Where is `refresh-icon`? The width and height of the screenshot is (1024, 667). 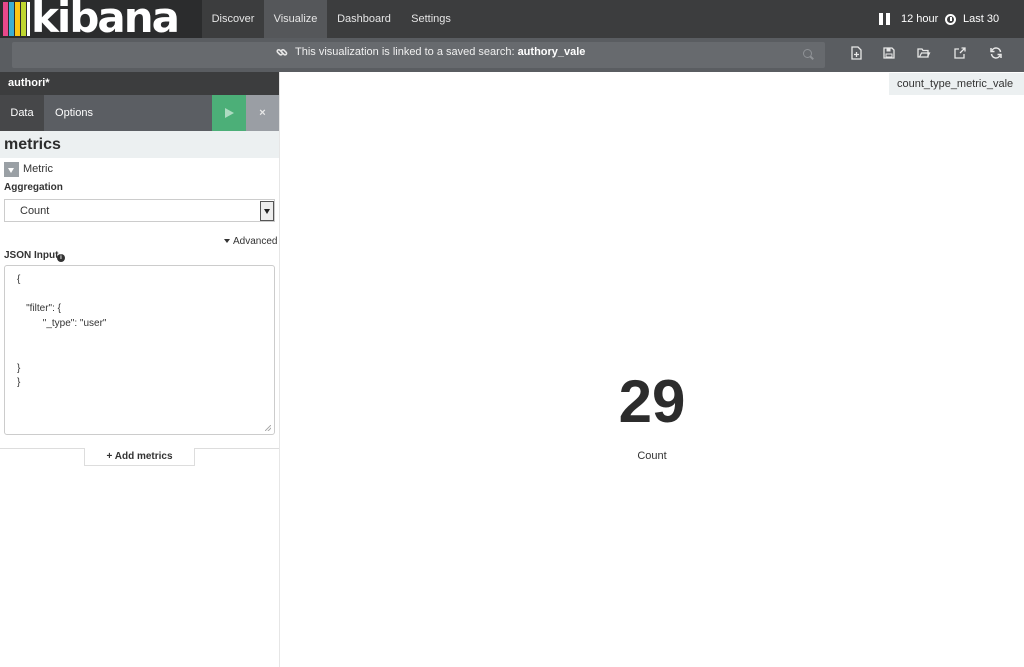
refresh-icon is located at coordinates (996, 53).